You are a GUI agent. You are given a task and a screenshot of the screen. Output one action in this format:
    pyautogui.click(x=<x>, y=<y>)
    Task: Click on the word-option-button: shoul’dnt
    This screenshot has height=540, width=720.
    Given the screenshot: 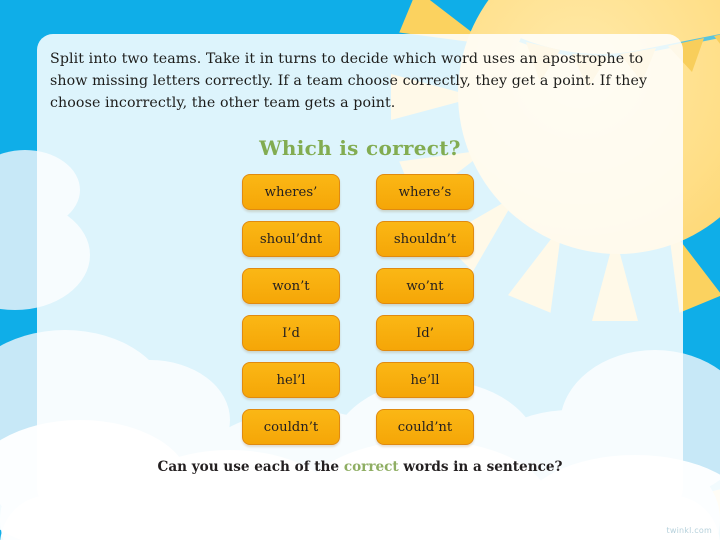 What is the action you would take?
    pyautogui.click(x=291, y=239)
    